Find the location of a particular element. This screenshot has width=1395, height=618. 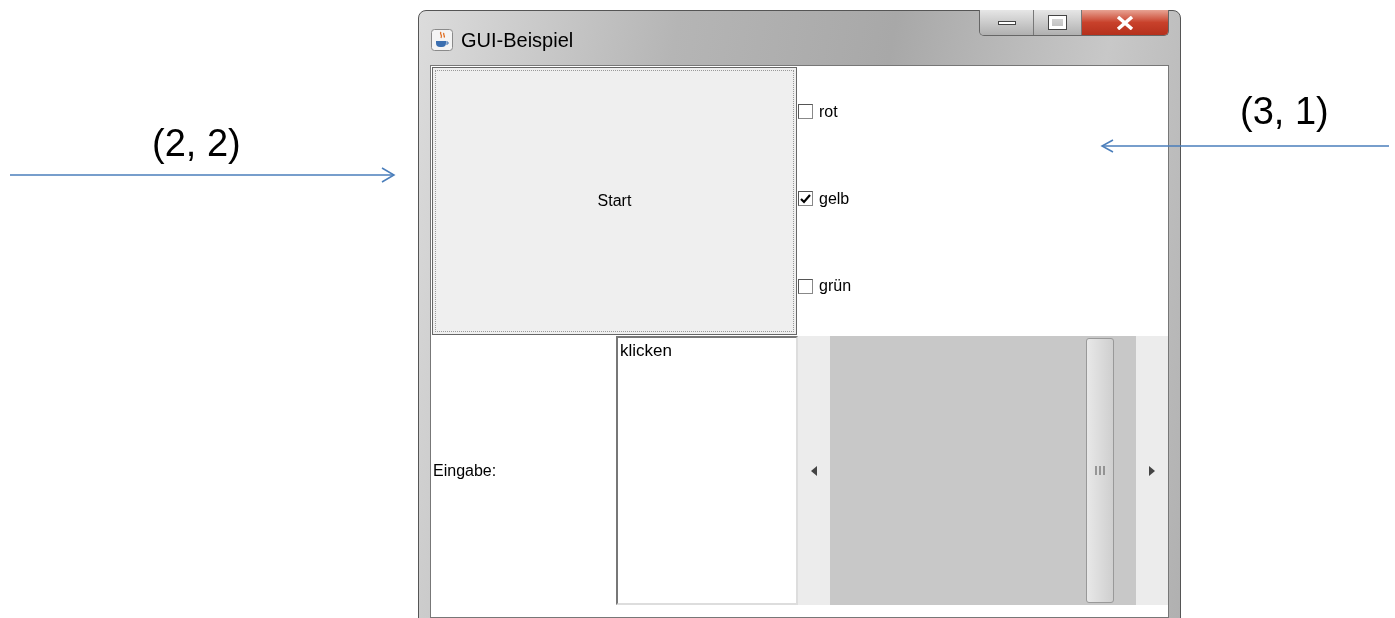

annotation-label: (3, 1) is located at coordinates (1284, 111).